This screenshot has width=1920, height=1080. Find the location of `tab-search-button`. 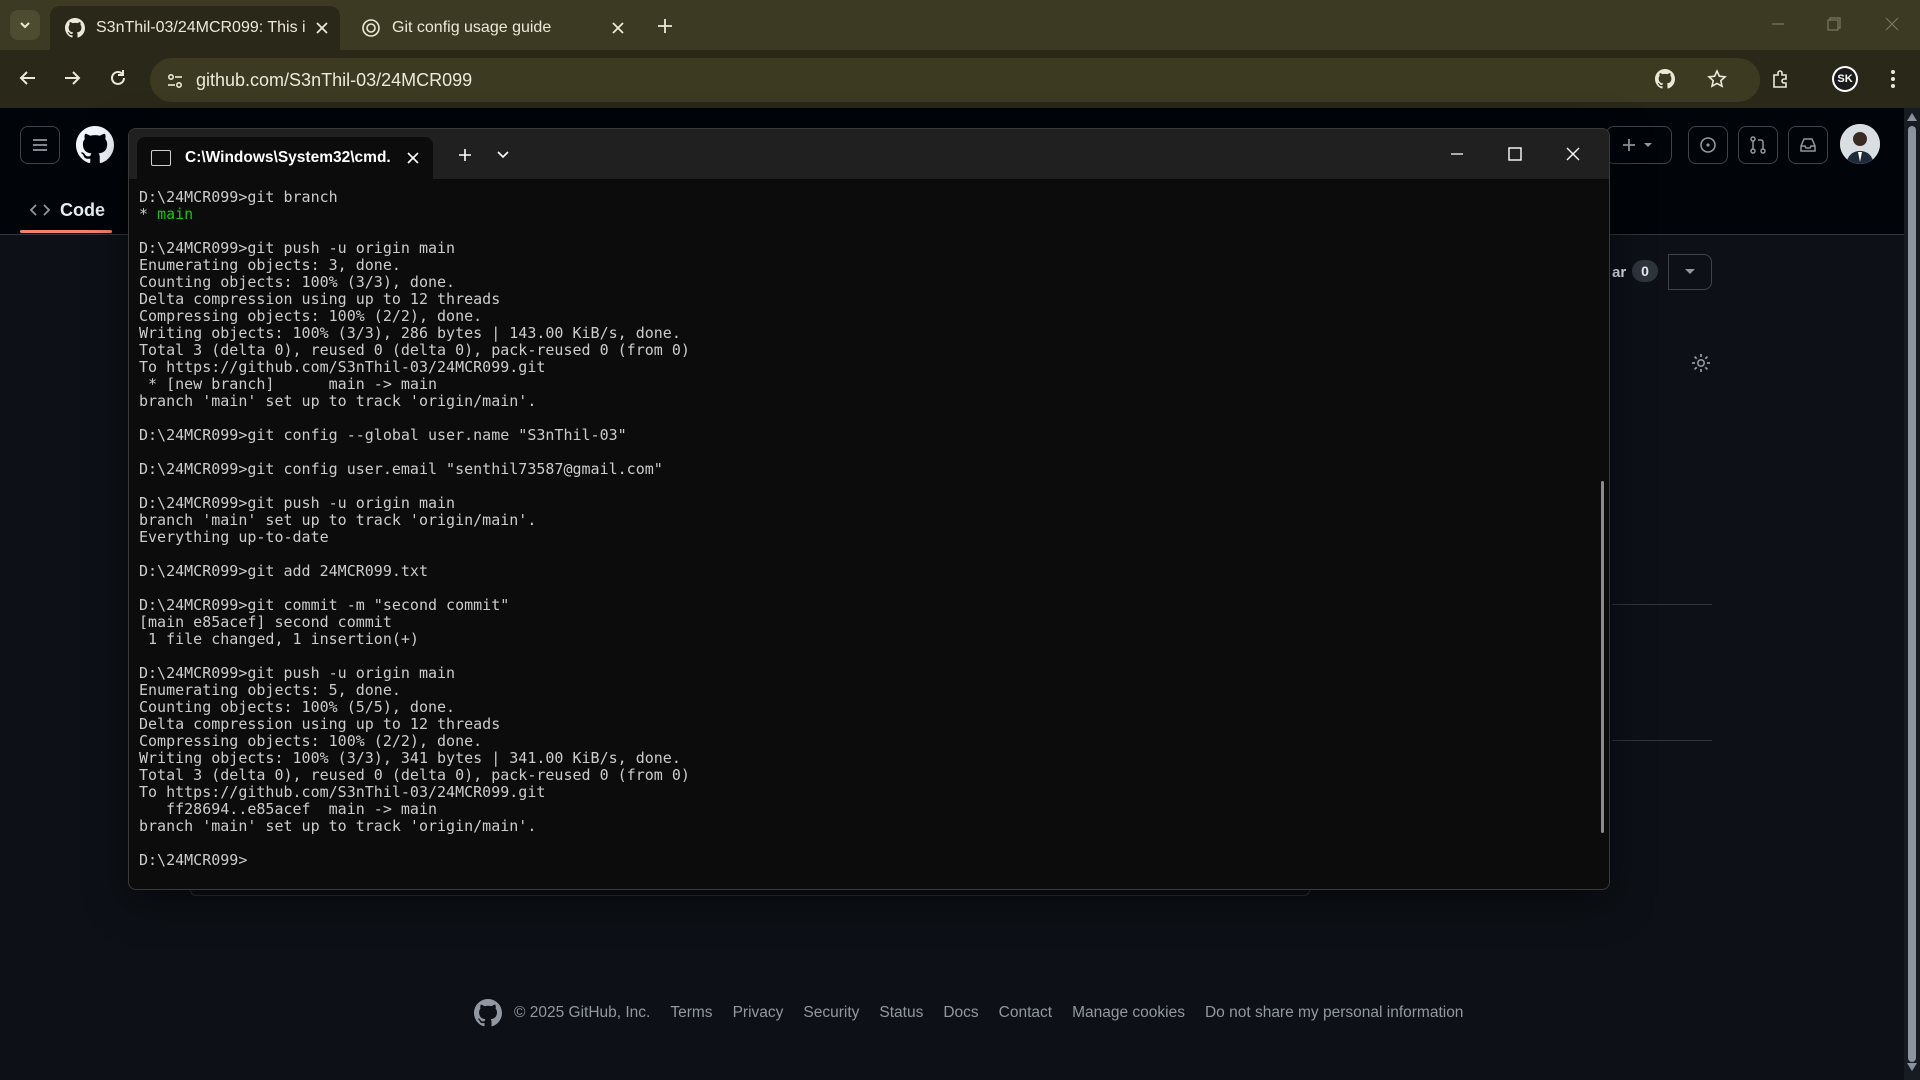

tab-search-button is located at coordinates (25, 25).